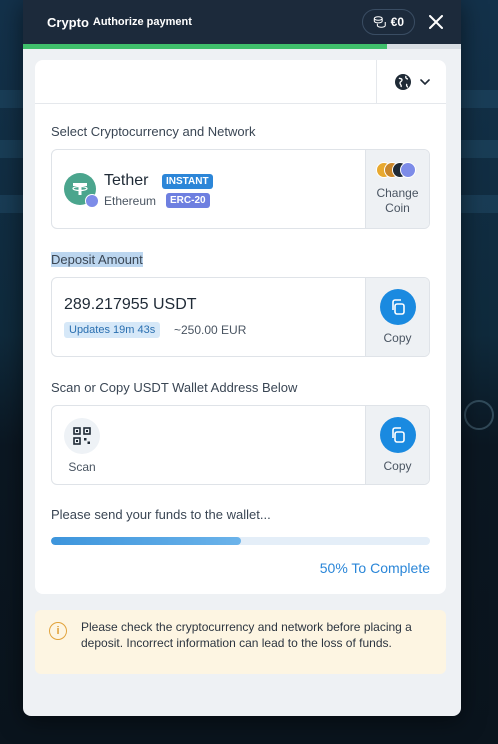 The width and height of the screenshot is (498, 744). I want to click on scan-qr-button: Scan, so click(82, 446).